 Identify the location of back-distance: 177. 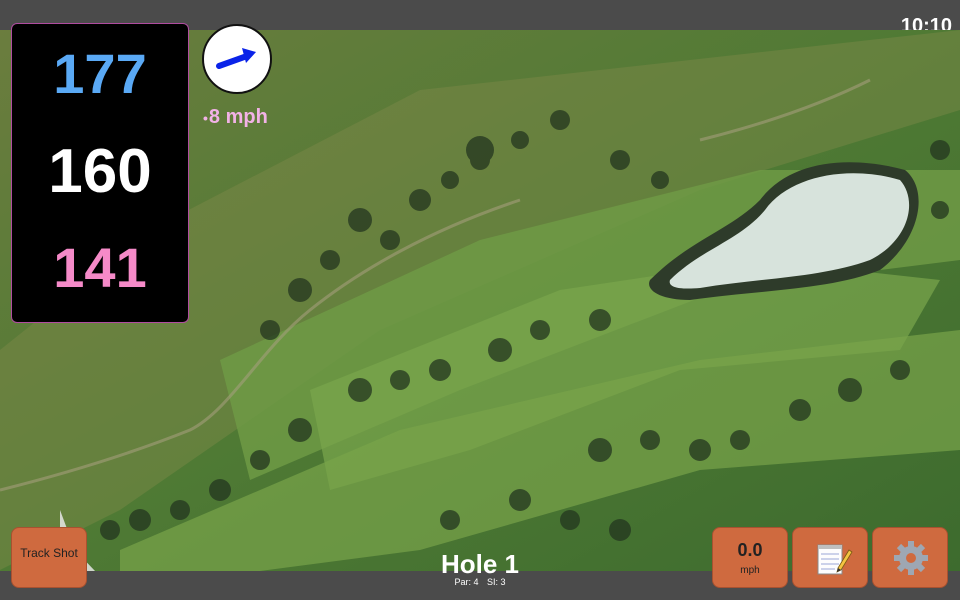
(100, 73).